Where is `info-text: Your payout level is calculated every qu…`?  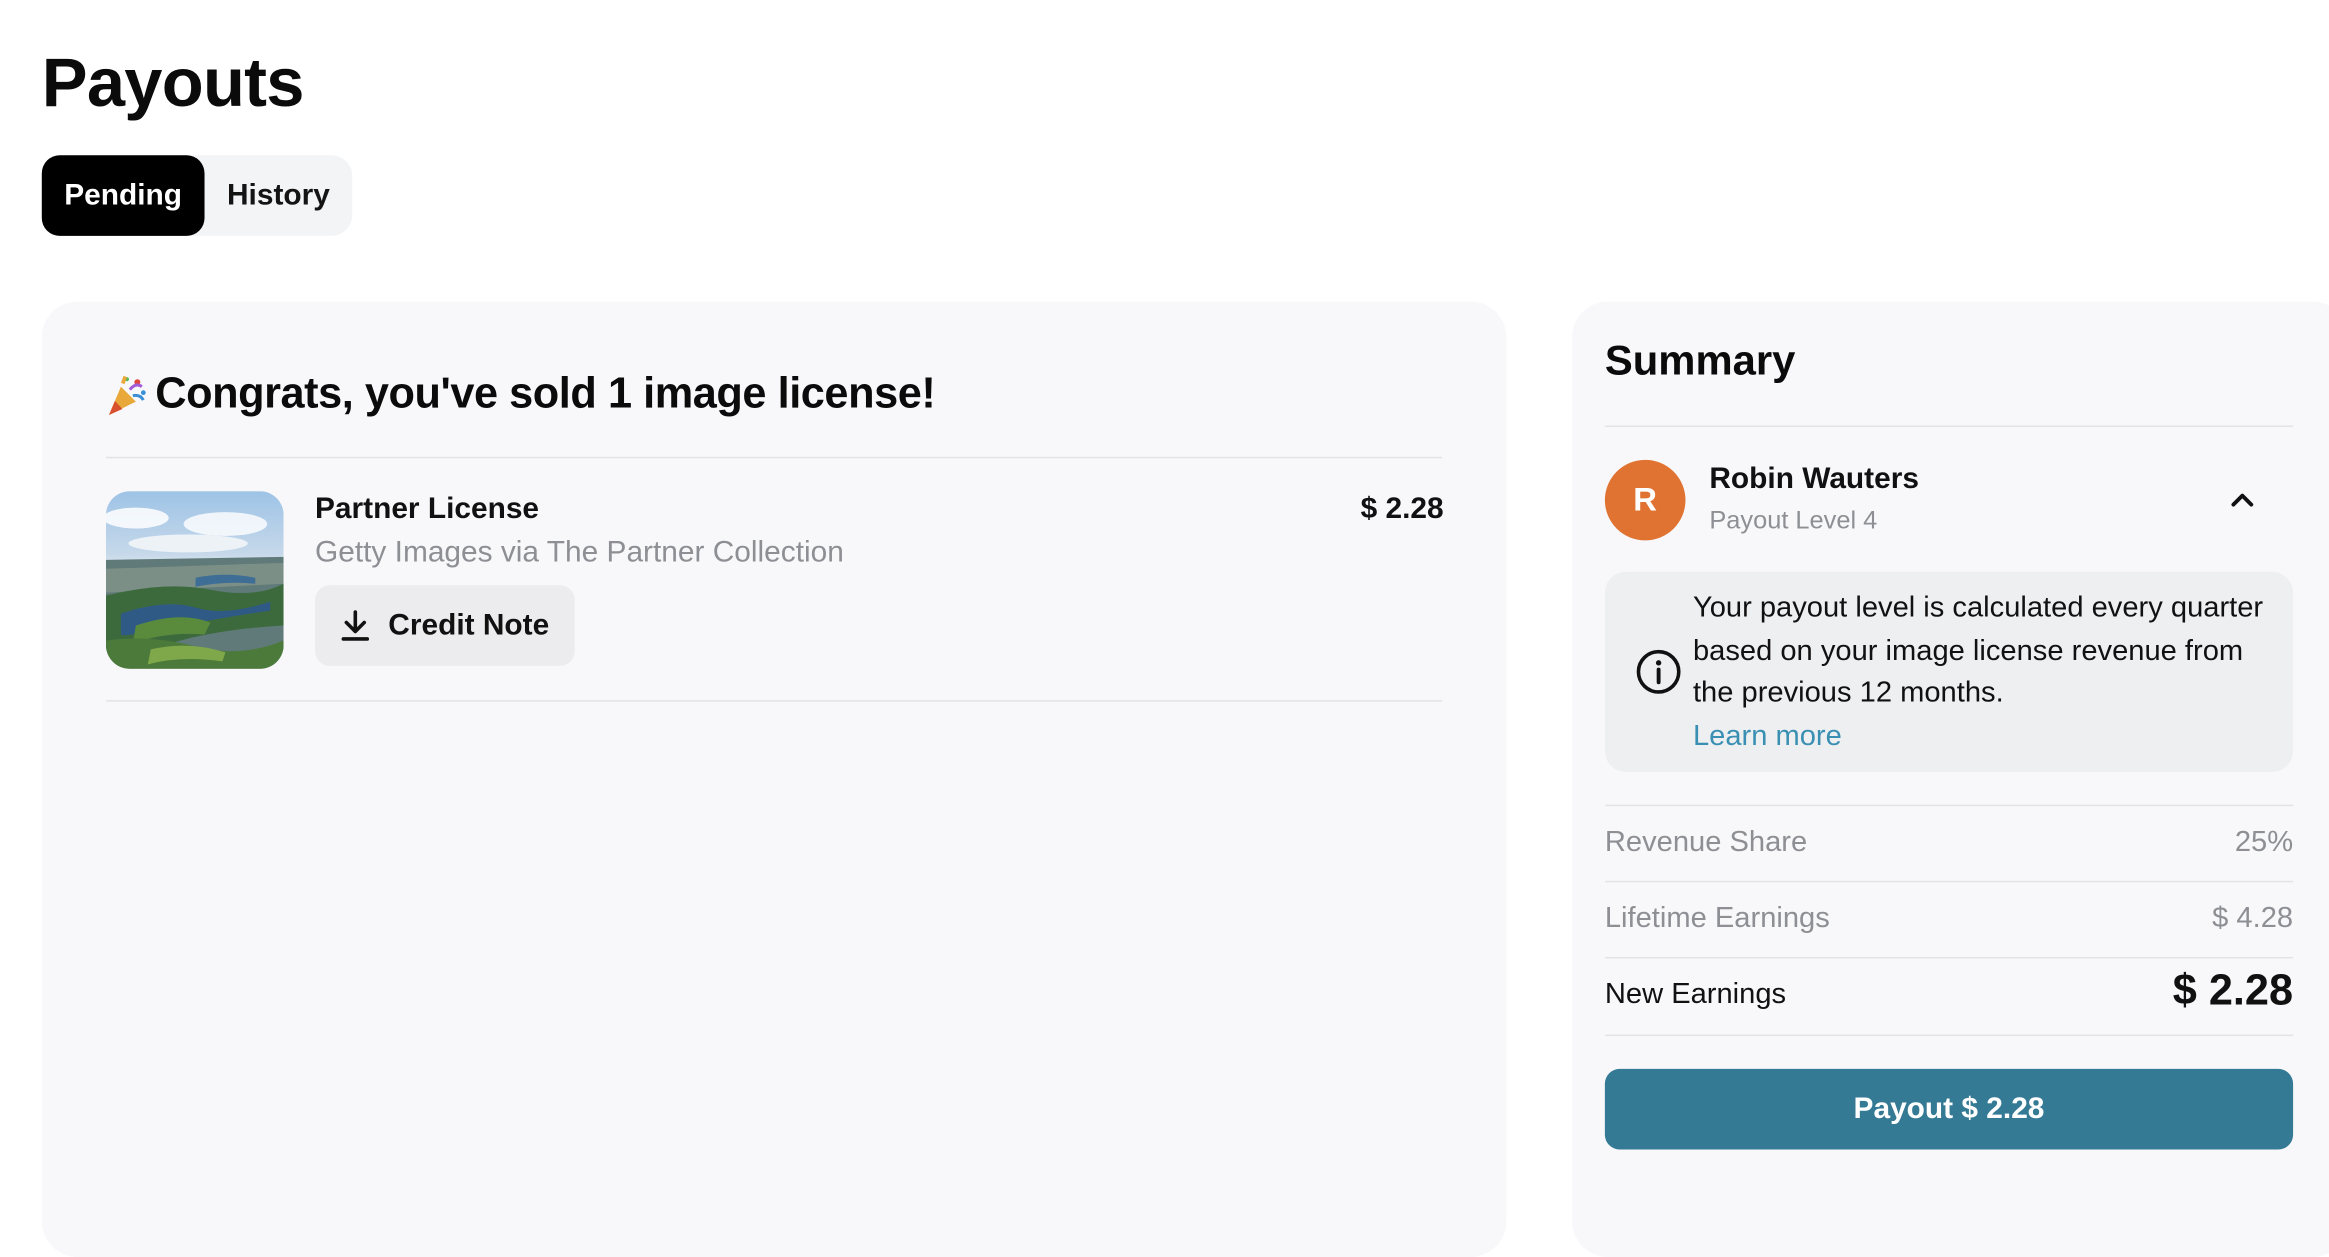 info-text: Your payout level is calculated every qu… is located at coordinates (1984, 672).